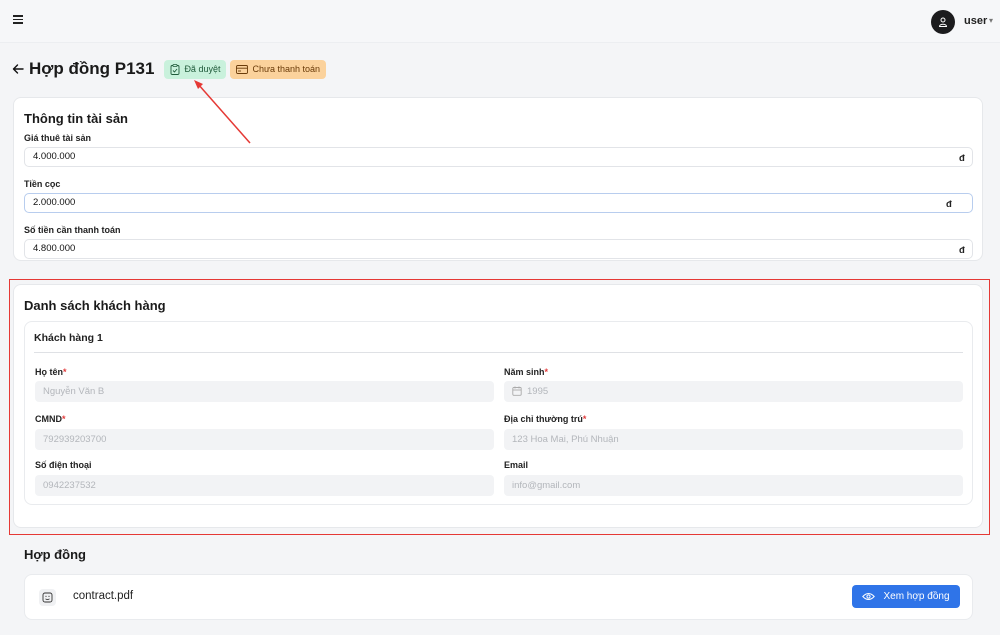 The image size is (1000, 635). I want to click on address-field: 123 Hoa Mai, Phú Nhuận, so click(733, 439).